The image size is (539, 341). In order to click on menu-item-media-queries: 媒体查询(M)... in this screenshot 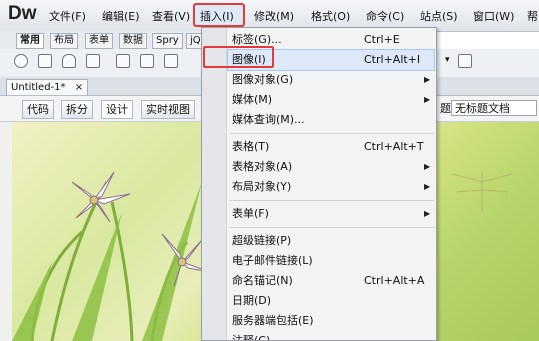, I will do `click(331, 120)`.